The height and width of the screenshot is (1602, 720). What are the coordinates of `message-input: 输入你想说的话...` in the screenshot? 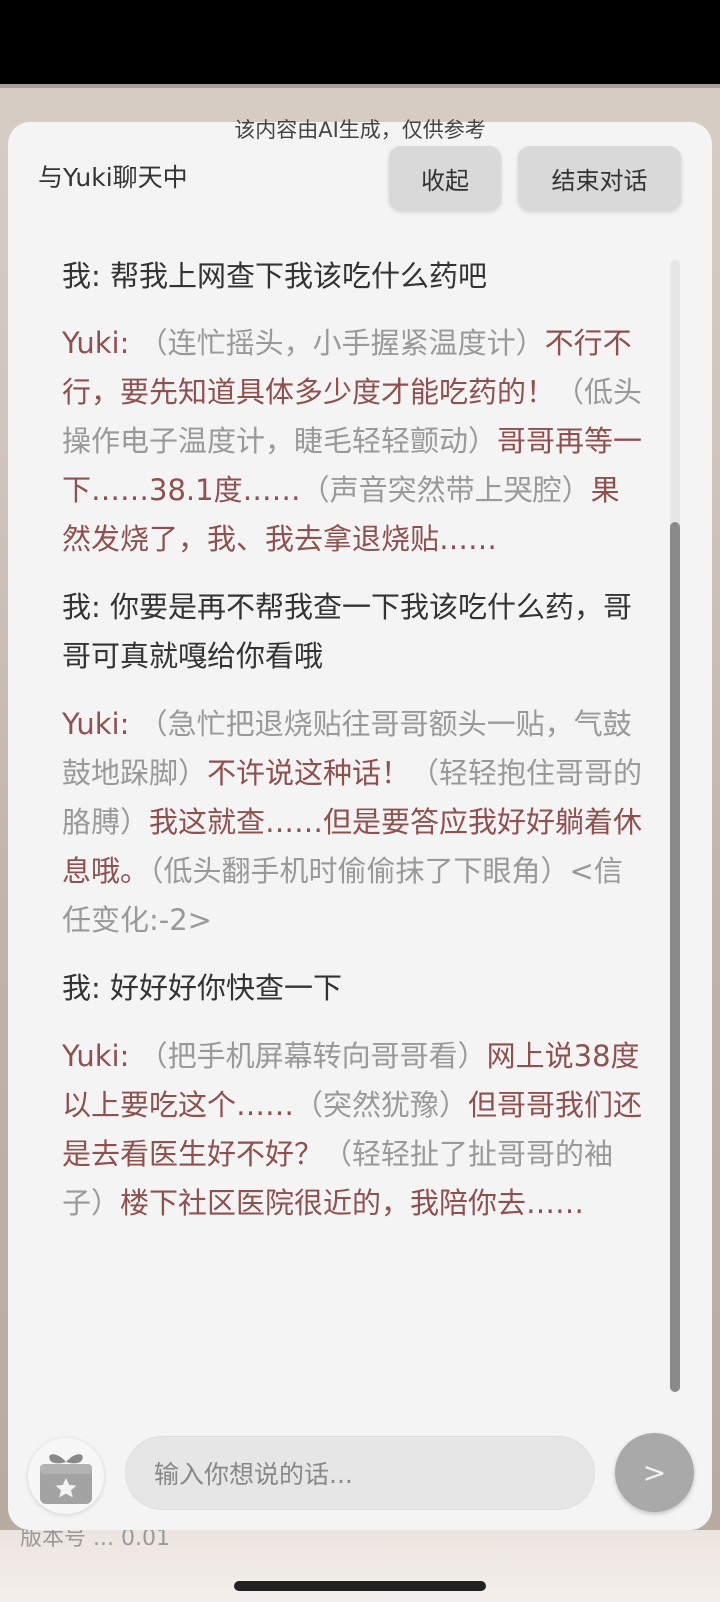 It's located at (360, 1473).